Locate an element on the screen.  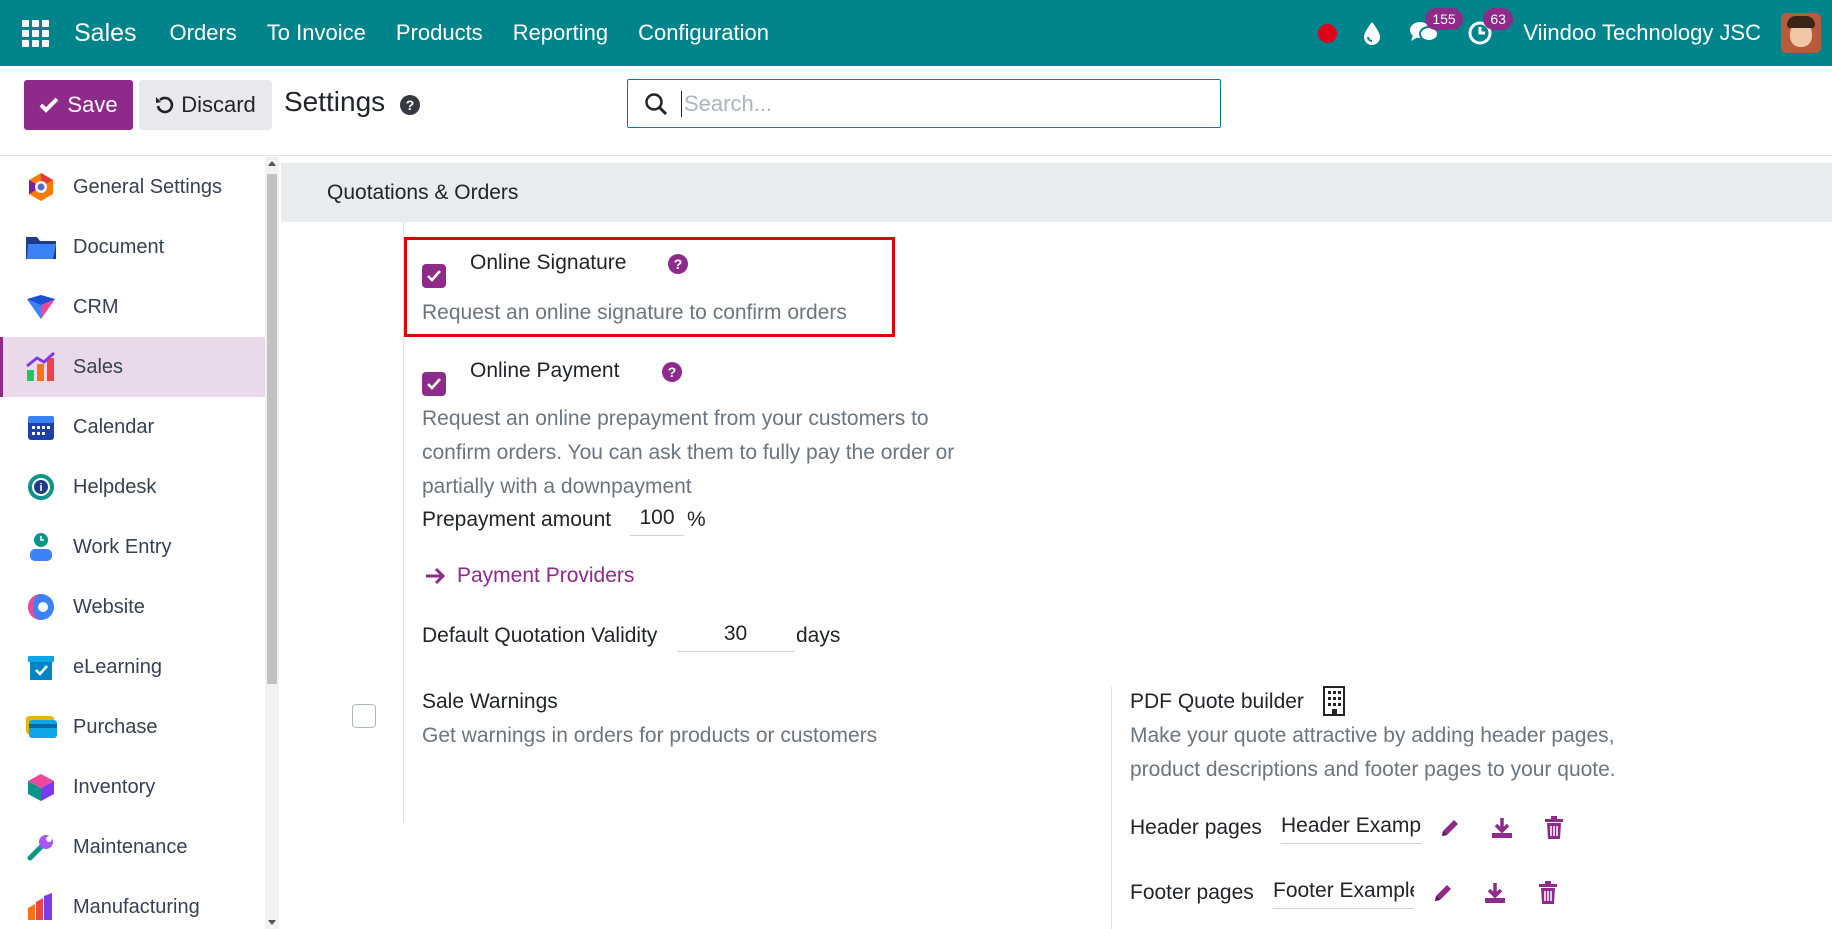
control-panel: Save Discard Settings ? is located at coordinates (916, 111).